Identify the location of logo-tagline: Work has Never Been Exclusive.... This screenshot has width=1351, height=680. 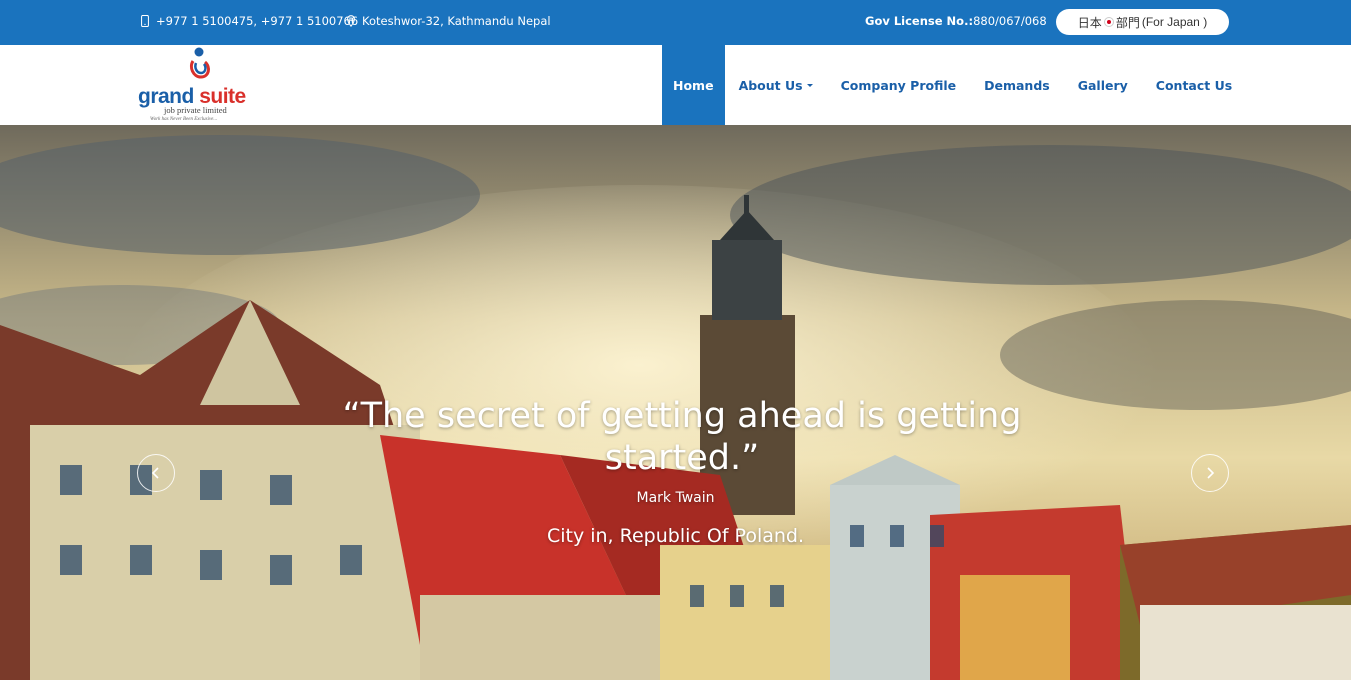
(184, 119).